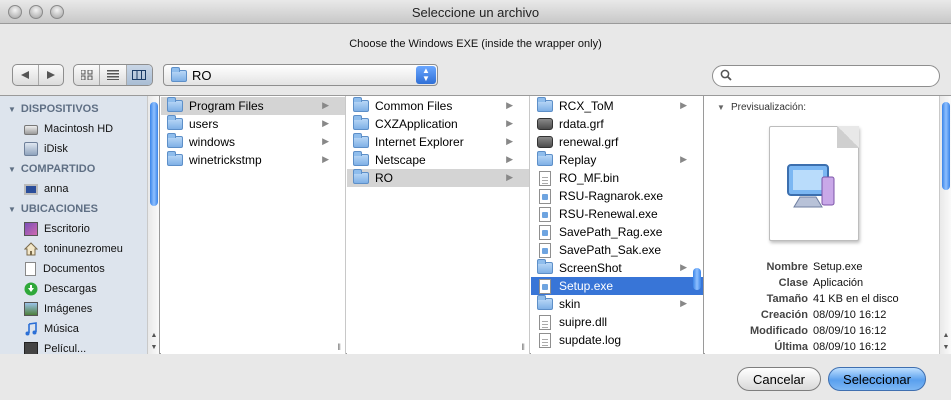 The height and width of the screenshot is (400, 951). What do you see at coordinates (79, 309) in the screenshot?
I see `sidebar-item-imagenes: Imágenes` at bounding box center [79, 309].